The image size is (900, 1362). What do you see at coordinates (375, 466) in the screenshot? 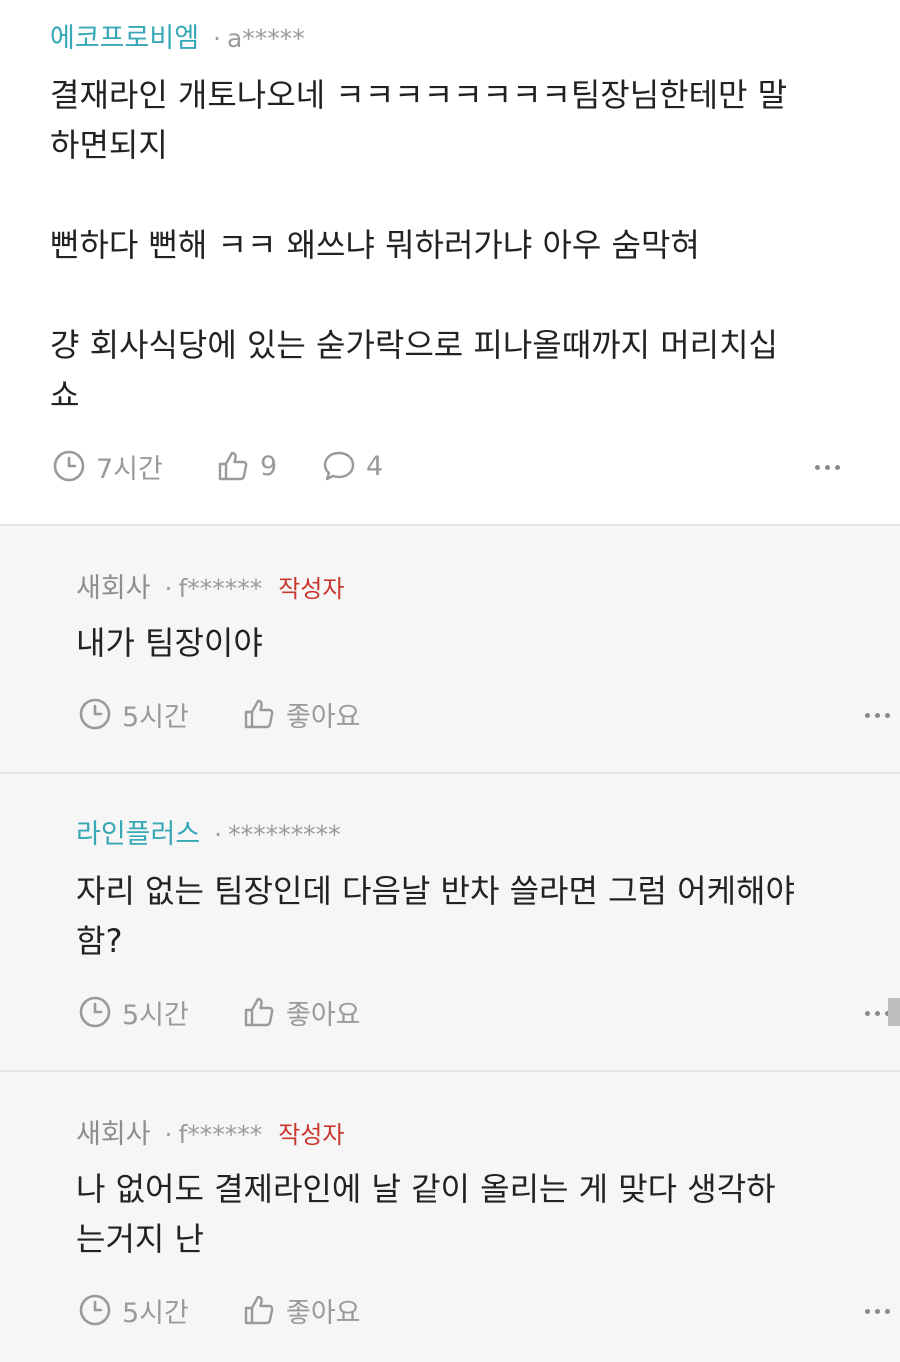
I see `reply-count: 4` at bounding box center [375, 466].